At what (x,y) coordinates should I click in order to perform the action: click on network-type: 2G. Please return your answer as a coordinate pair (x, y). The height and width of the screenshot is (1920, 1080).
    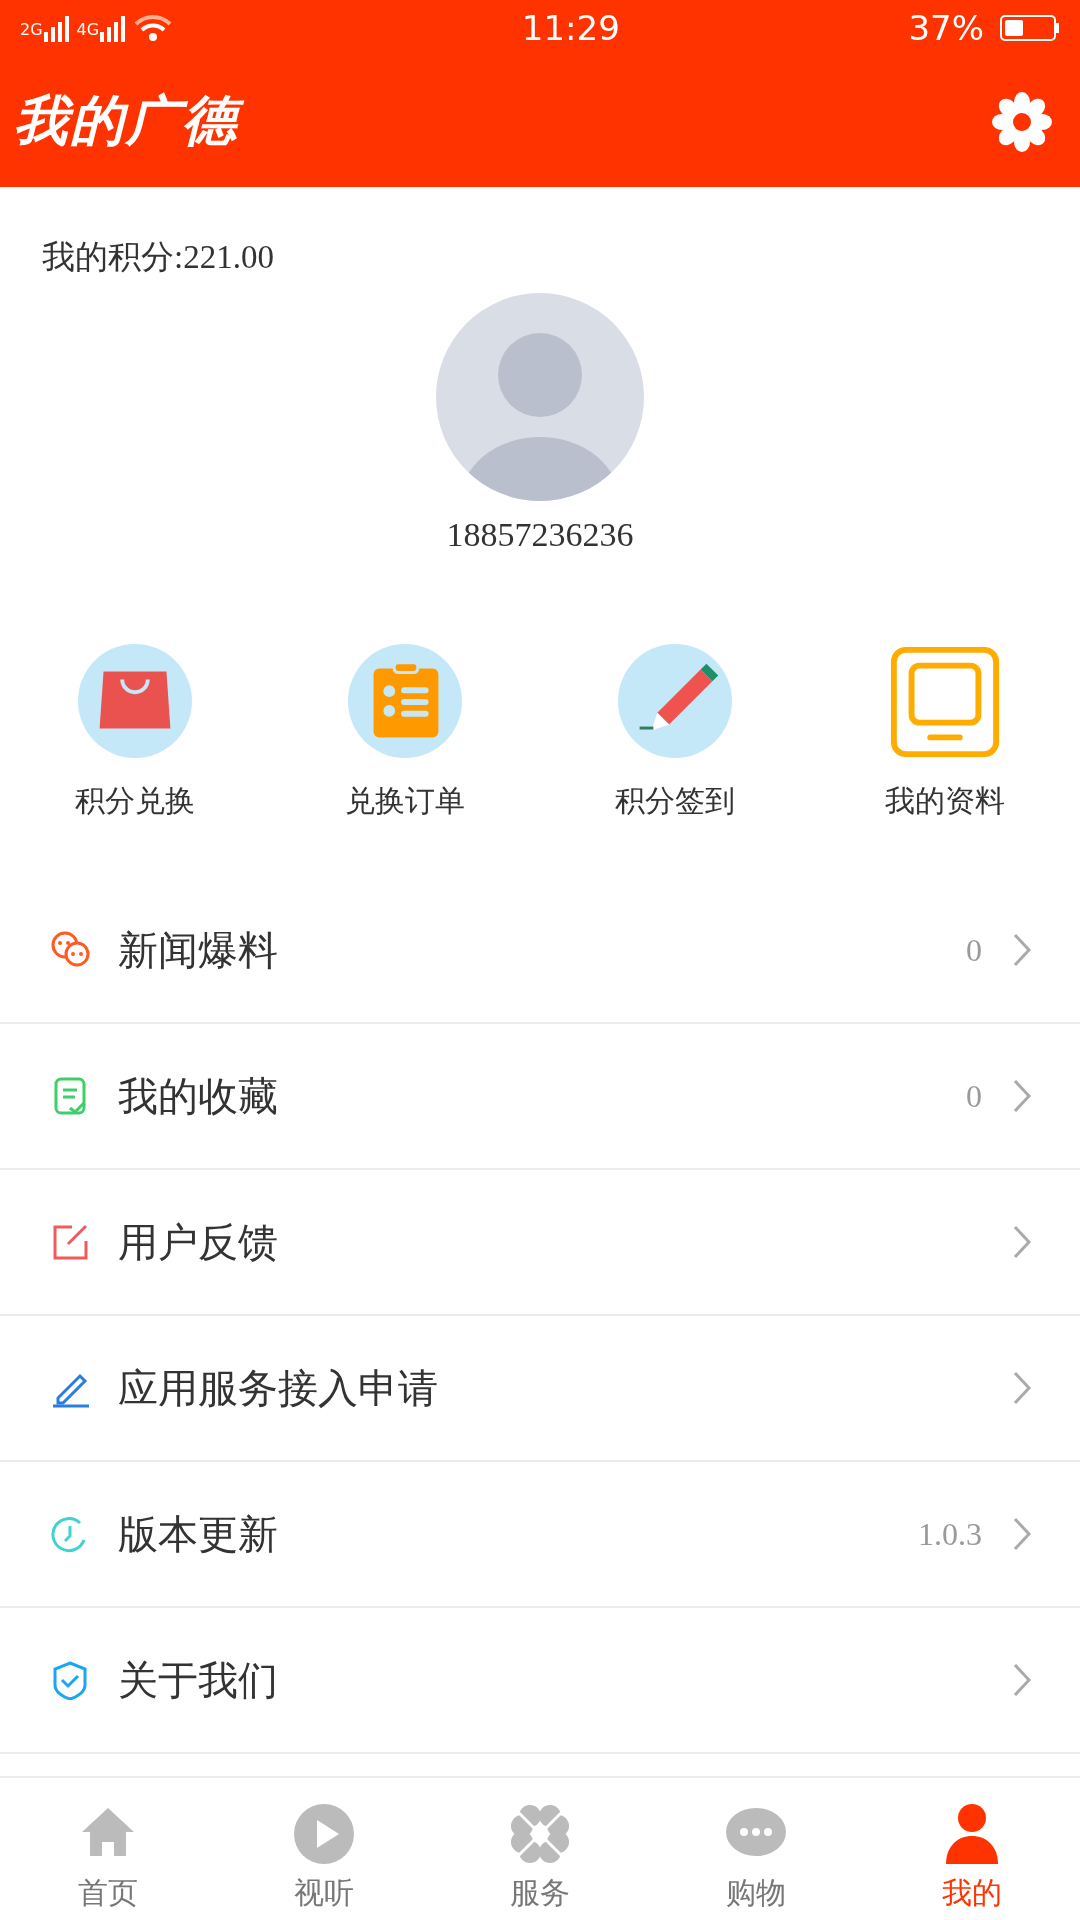
    Looking at the image, I should click on (31, 30).